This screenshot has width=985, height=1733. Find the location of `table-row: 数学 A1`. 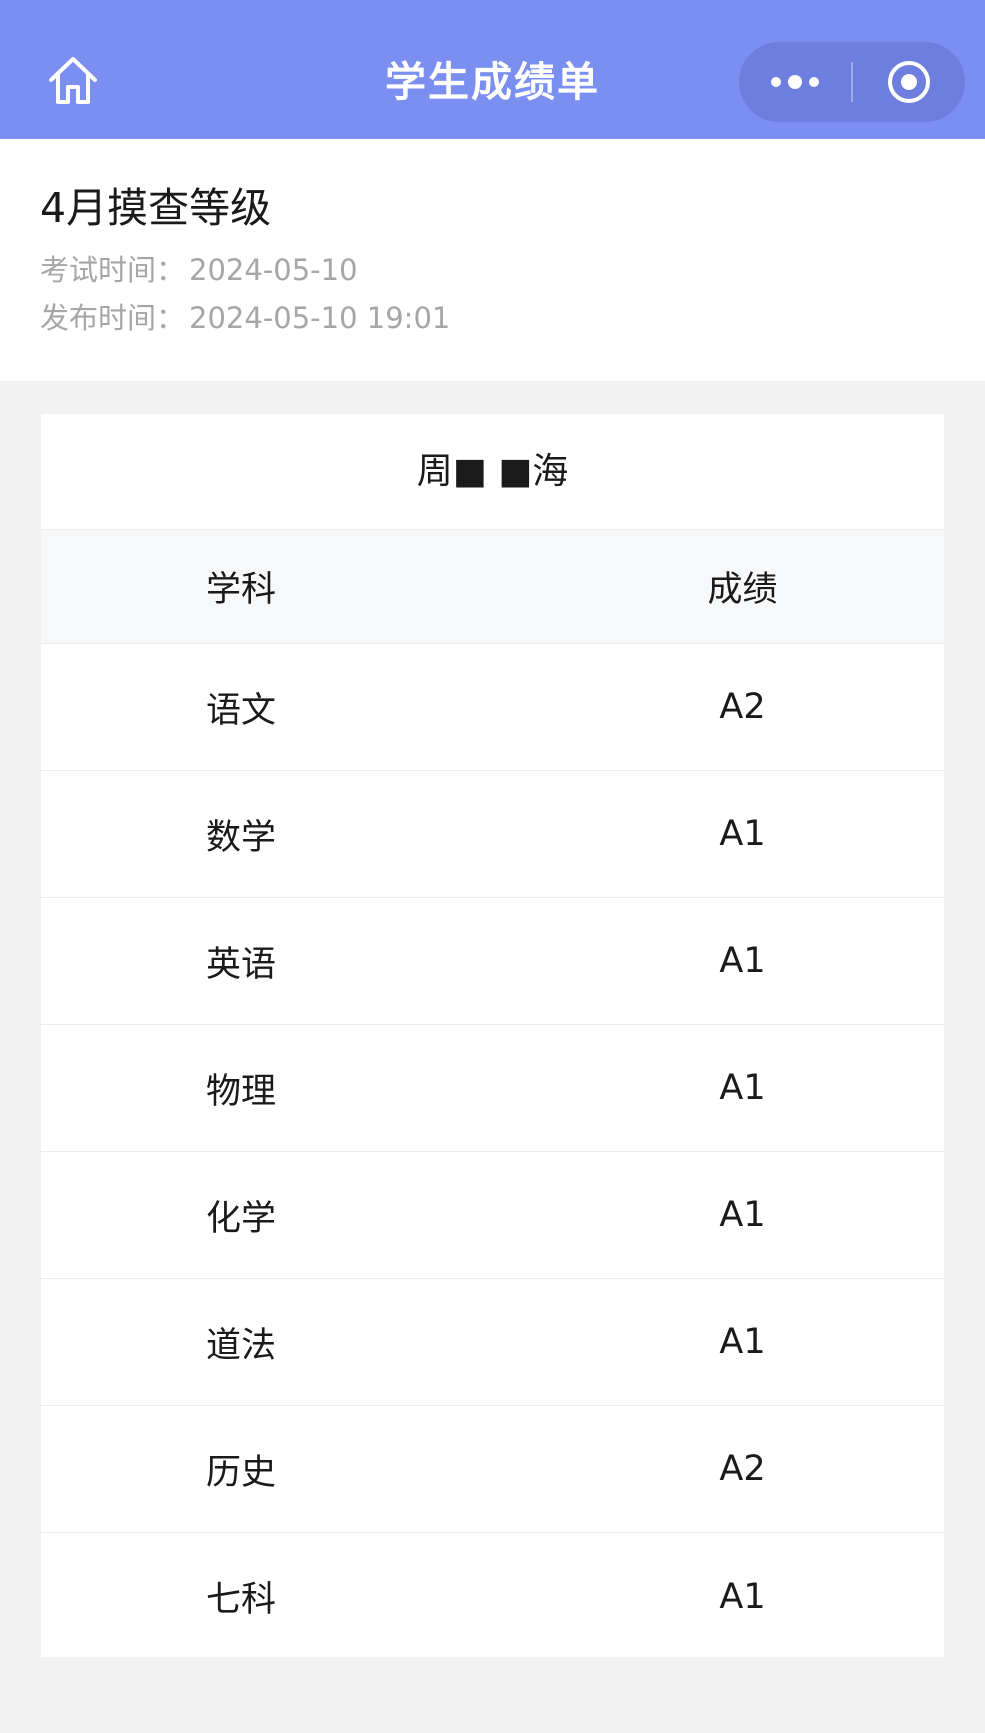

table-row: 数学 A1 is located at coordinates (492, 834).